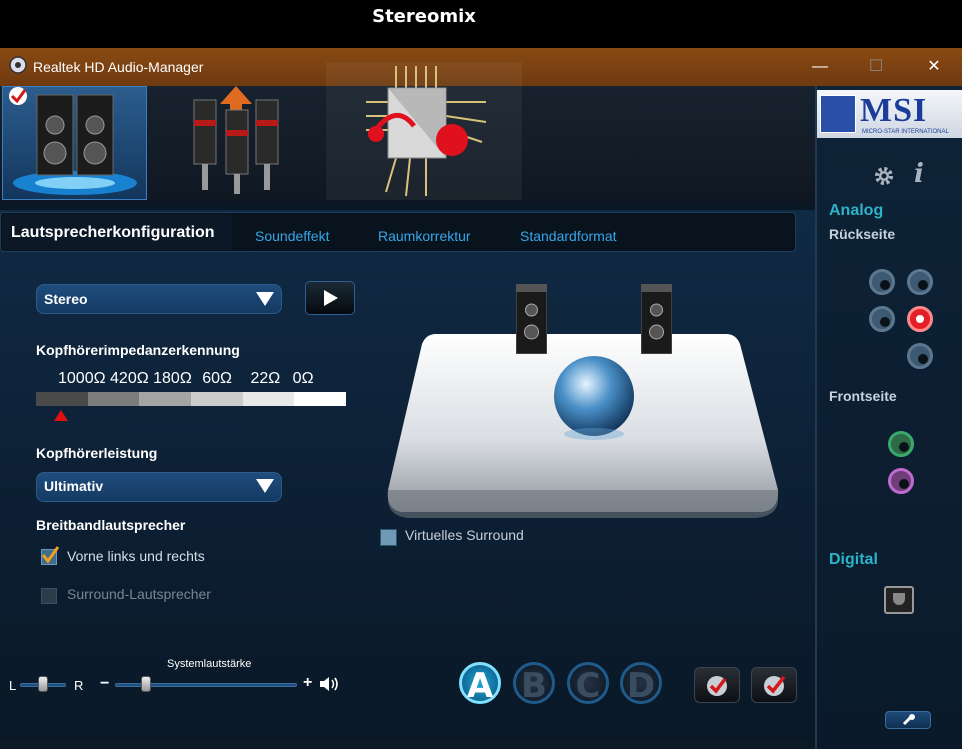 The image size is (962, 749). Describe the element at coordinates (919, 174) in the screenshot. I see `info-icon: i` at that location.